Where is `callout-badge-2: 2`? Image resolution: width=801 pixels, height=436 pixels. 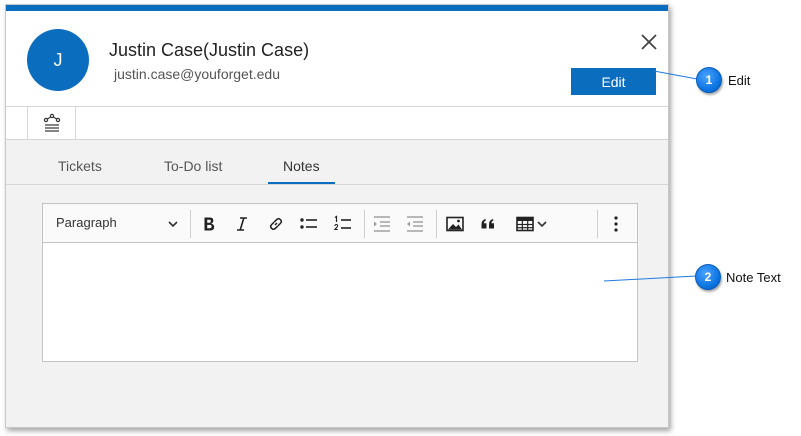 callout-badge-2: 2 is located at coordinates (708, 277).